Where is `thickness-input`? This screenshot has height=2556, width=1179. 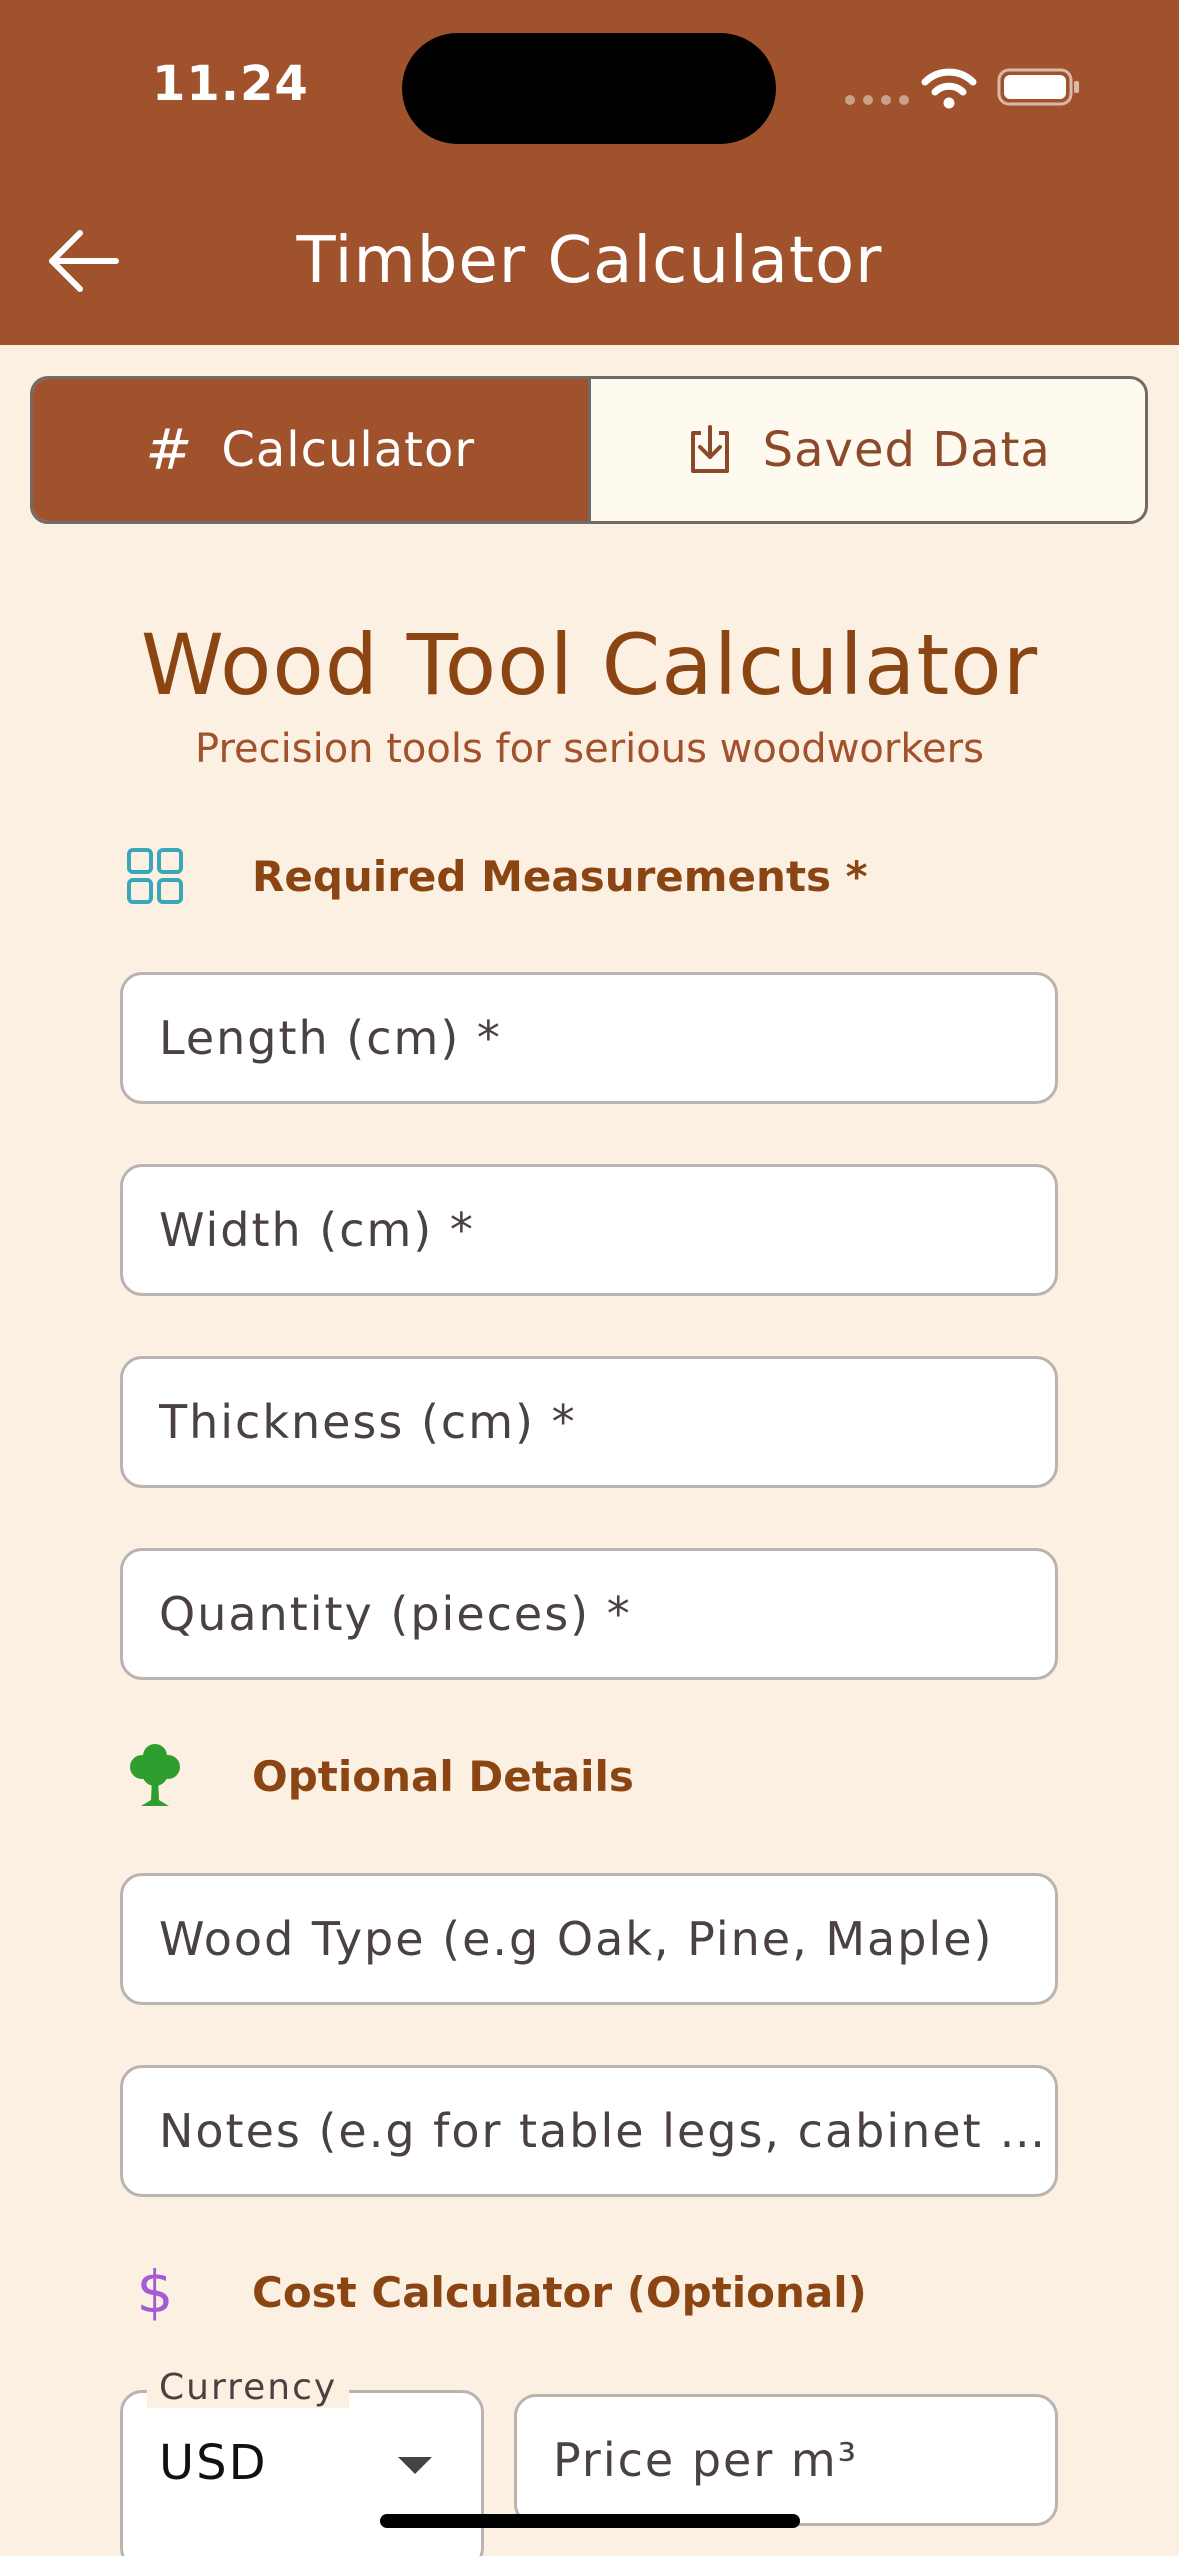 thickness-input is located at coordinates (607, 1422).